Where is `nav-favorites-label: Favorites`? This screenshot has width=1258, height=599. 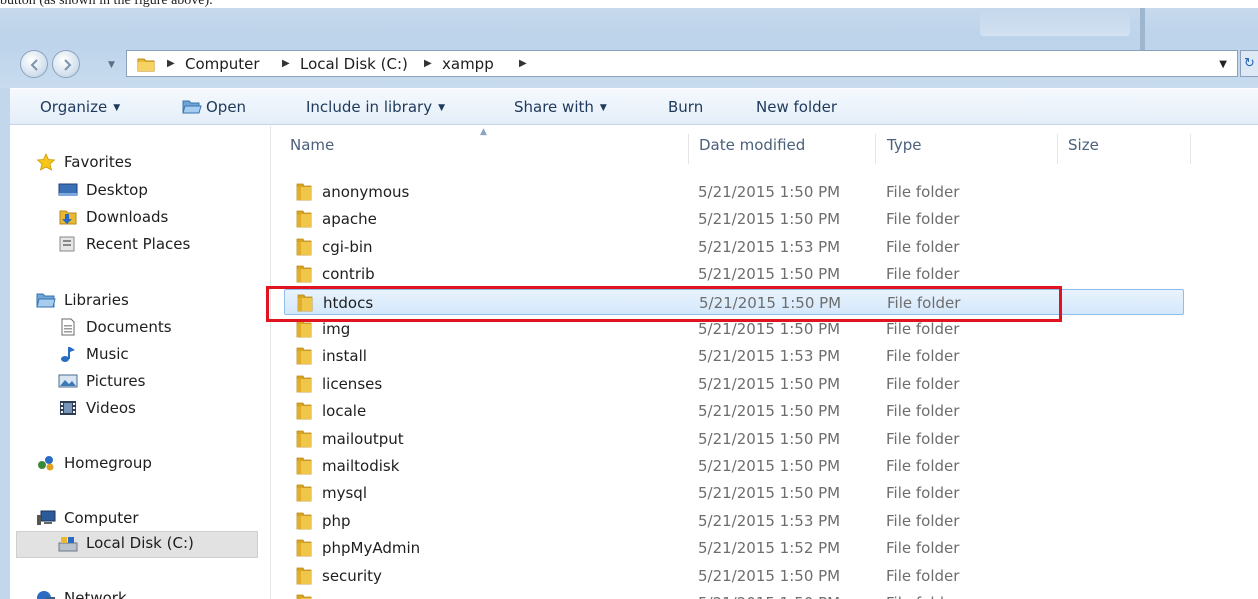 nav-favorites-label: Favorites is located at coordinates (98, 162).